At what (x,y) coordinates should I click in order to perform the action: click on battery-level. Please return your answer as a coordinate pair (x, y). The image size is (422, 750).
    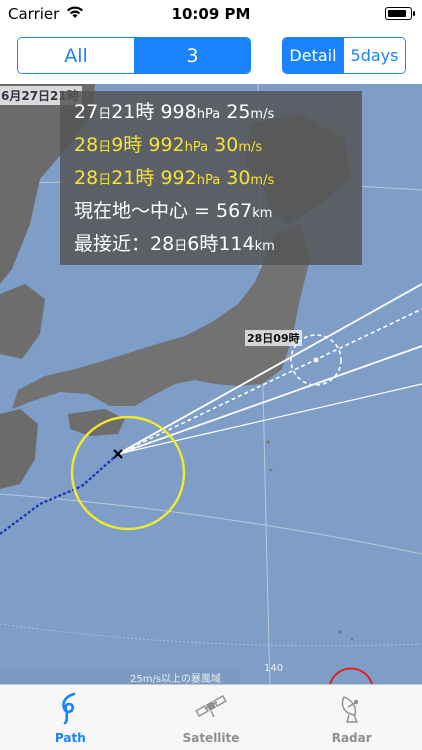
    Looking at the image, I should click on (397, 13).